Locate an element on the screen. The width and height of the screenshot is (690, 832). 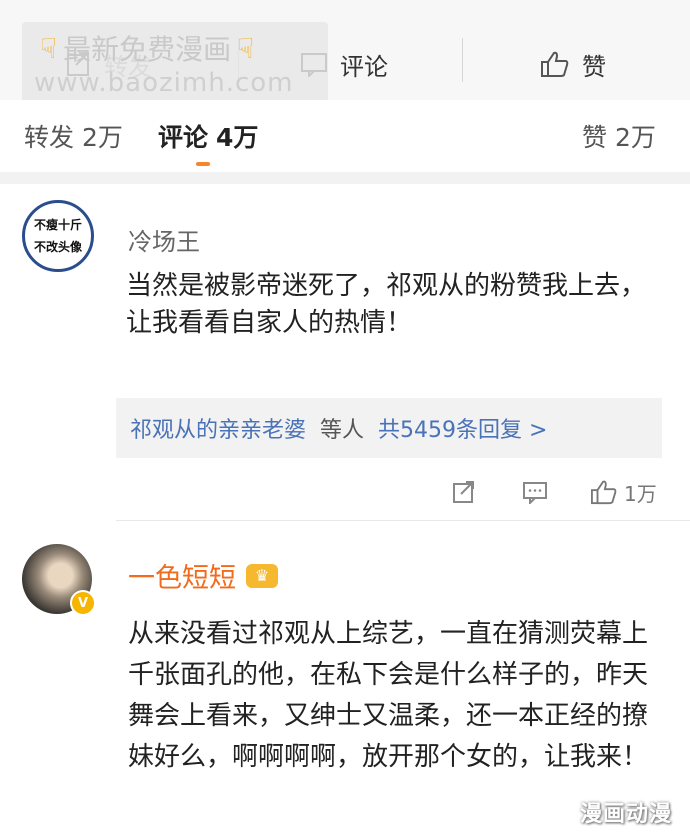
reply-etc: 等人 is located at coordinates (342, 430).